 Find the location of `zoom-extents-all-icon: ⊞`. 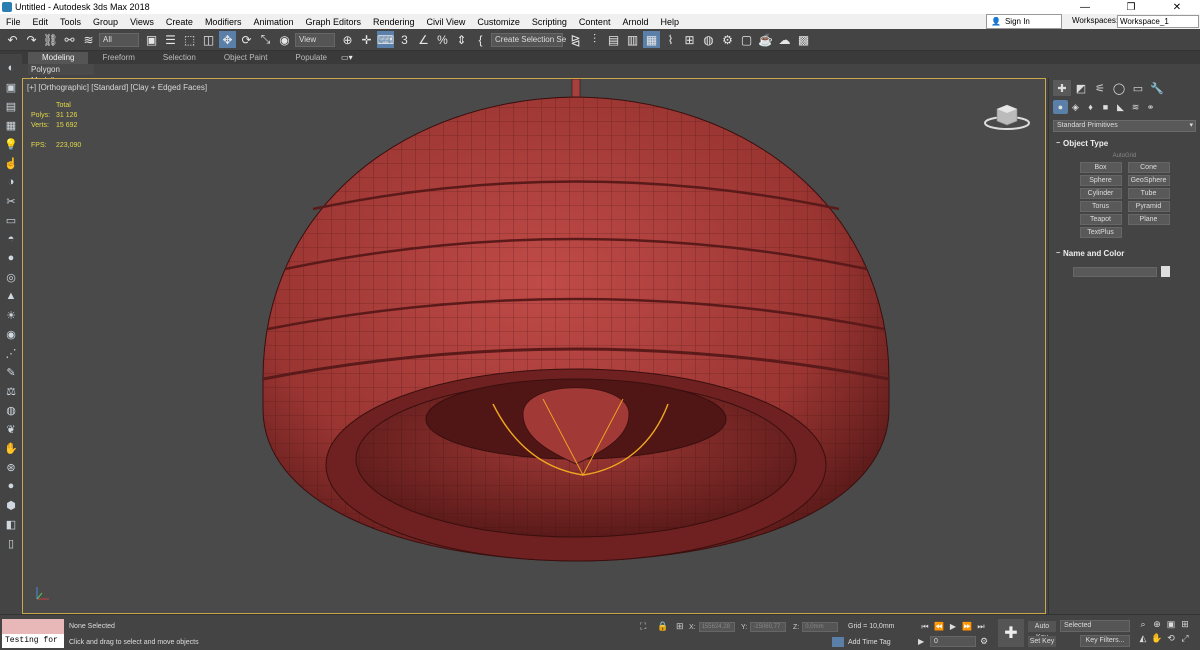

zoom-extents-all-icon: ⊞ is located at coordinates (1185, 624).